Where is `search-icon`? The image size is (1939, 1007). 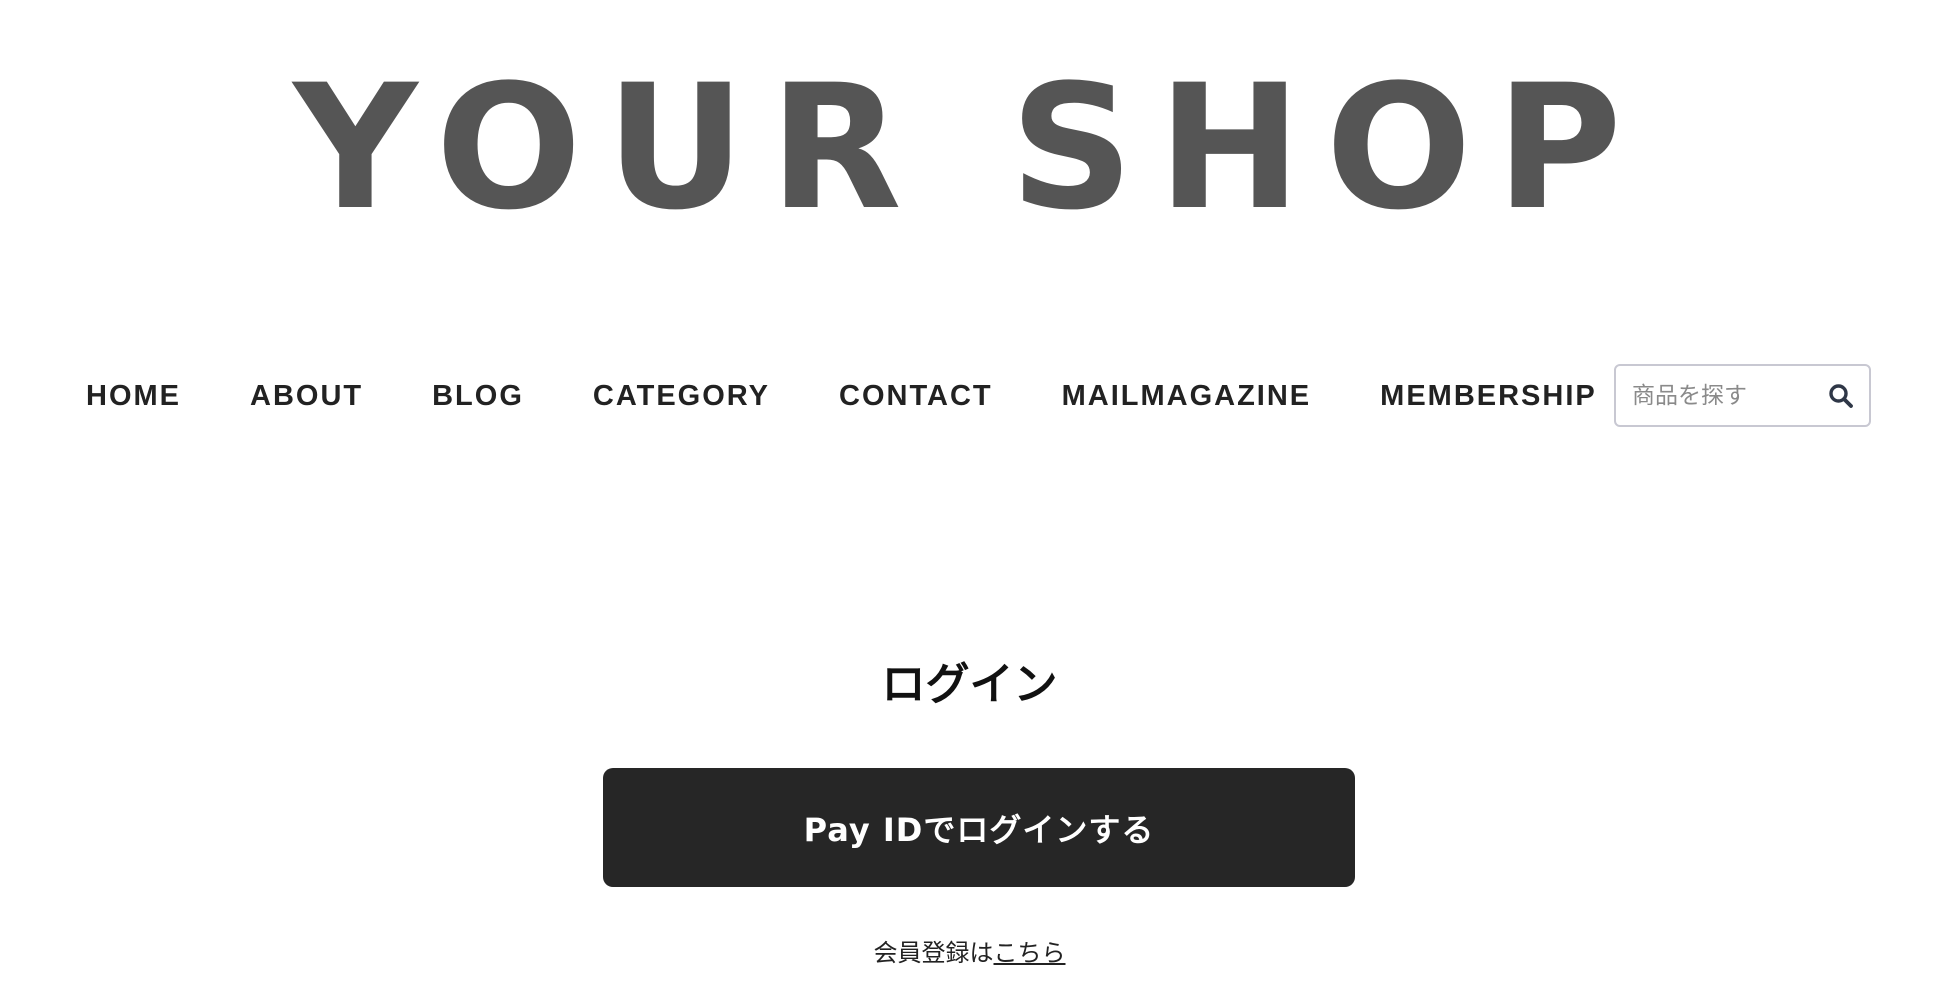
search-icon is located at coordinates (1841, 395).